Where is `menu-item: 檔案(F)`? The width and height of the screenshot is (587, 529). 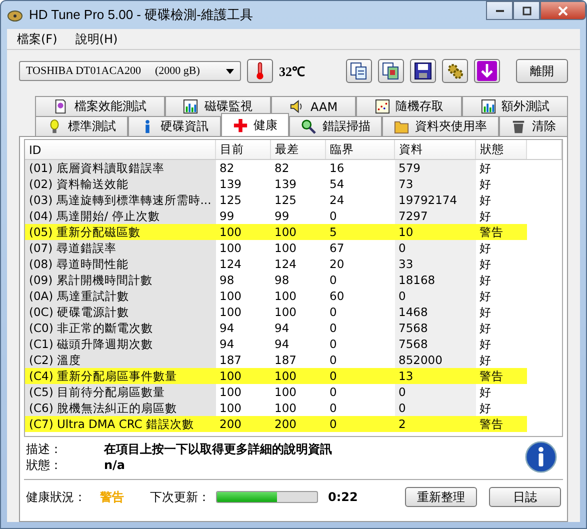 menu-item: 檔案(F) is located at coordinates (37, 39).